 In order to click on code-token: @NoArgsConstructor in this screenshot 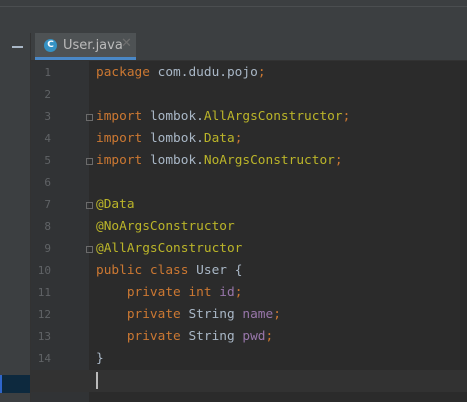, I will do `click(165, 226)`.